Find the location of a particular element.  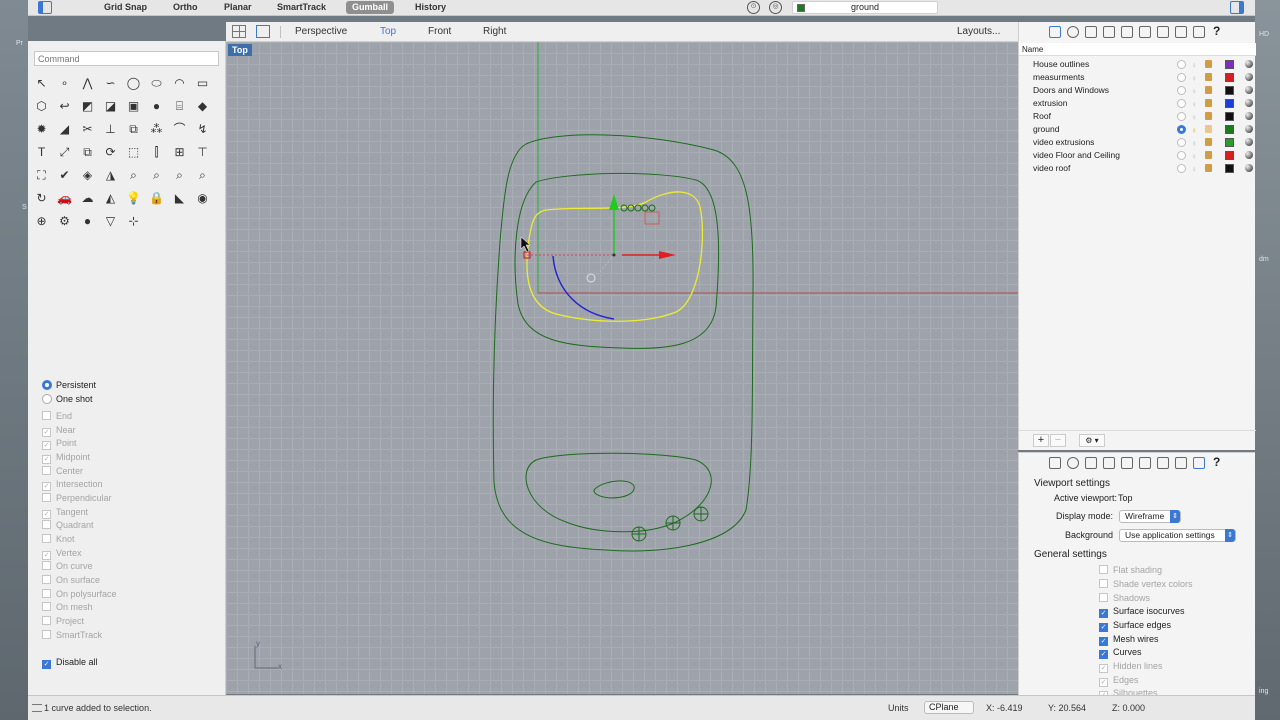

osnap-midpoint-checkbox: ✓ is located at coordinates (46, 459).